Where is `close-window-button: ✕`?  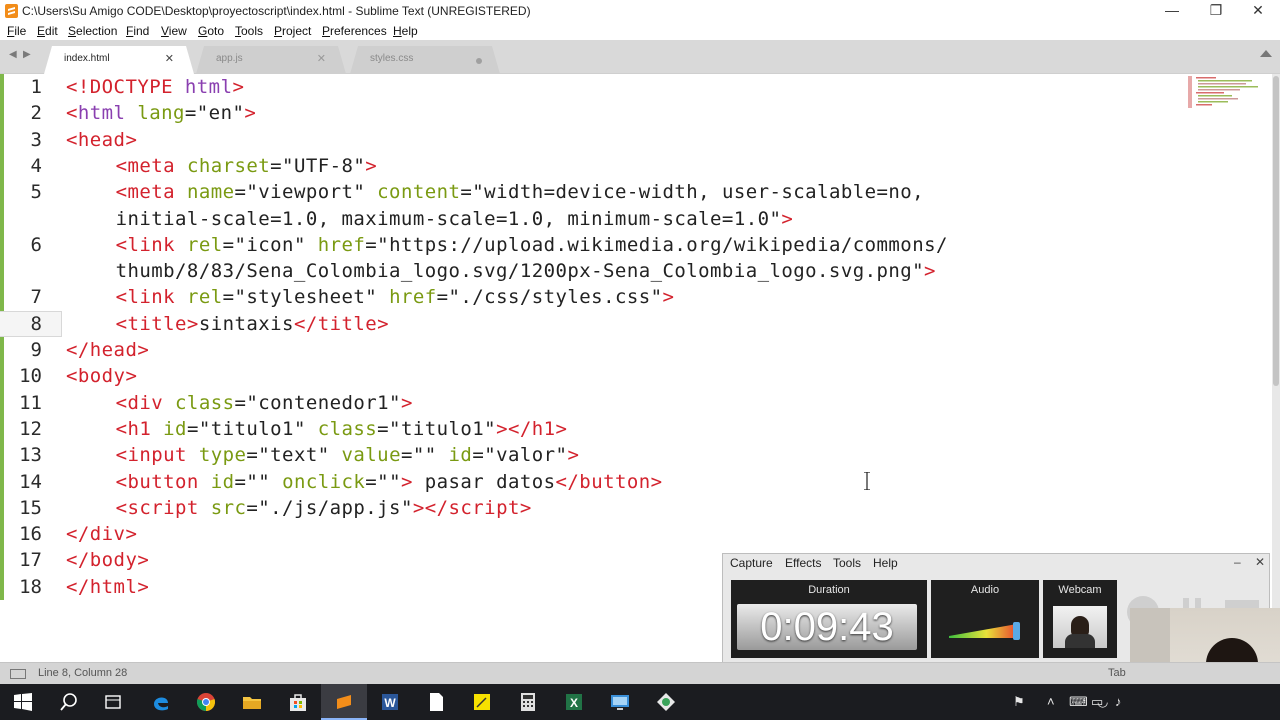
close-window-button: ✕ is located at coordinates (1258, 11).